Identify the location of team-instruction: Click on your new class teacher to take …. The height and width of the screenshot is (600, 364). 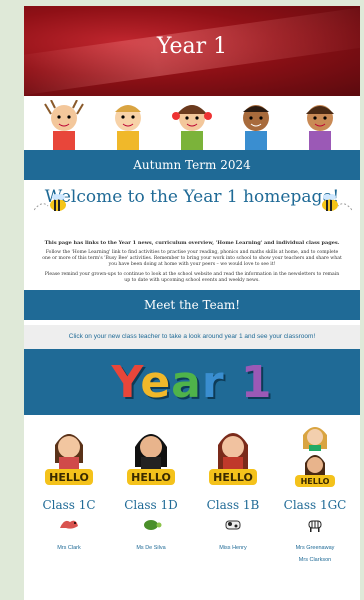
(192, 337).